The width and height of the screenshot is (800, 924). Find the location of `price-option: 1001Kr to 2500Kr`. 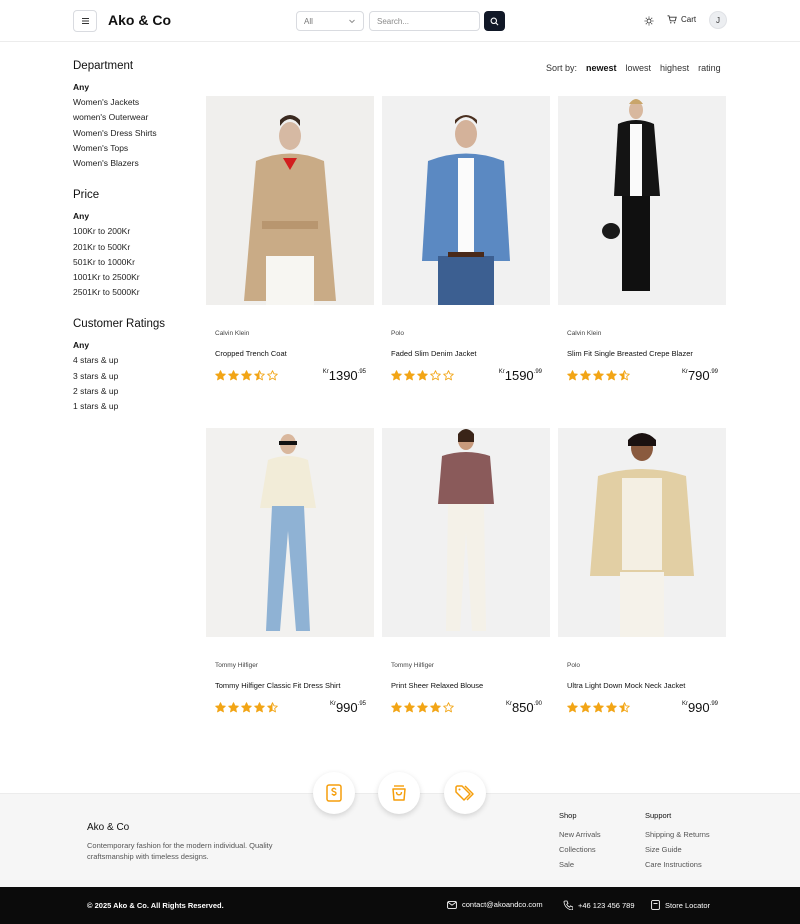

price-option: 1001Kr to 2500Kr is located at coordinates (133, 277).